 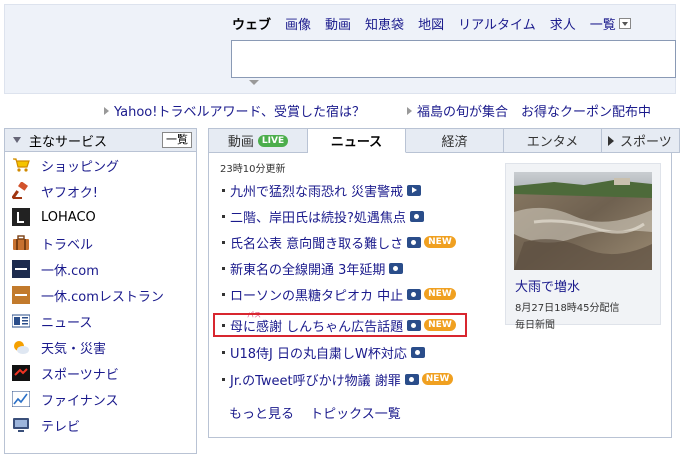 What do you see at coordinates (80, 167) in the screenshot?
I see `service-label: ショッピング` at bounding box center [80, 167].